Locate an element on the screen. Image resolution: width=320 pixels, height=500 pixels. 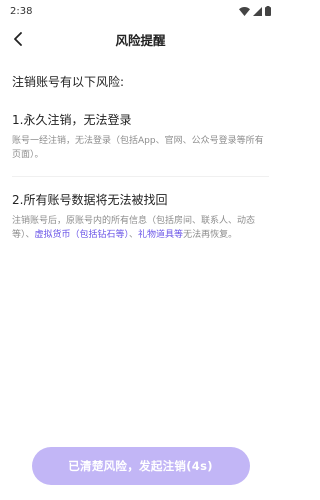
risk-title-2: 2.所有账号数据将无法被找回 is located at coordinates (90, 200).